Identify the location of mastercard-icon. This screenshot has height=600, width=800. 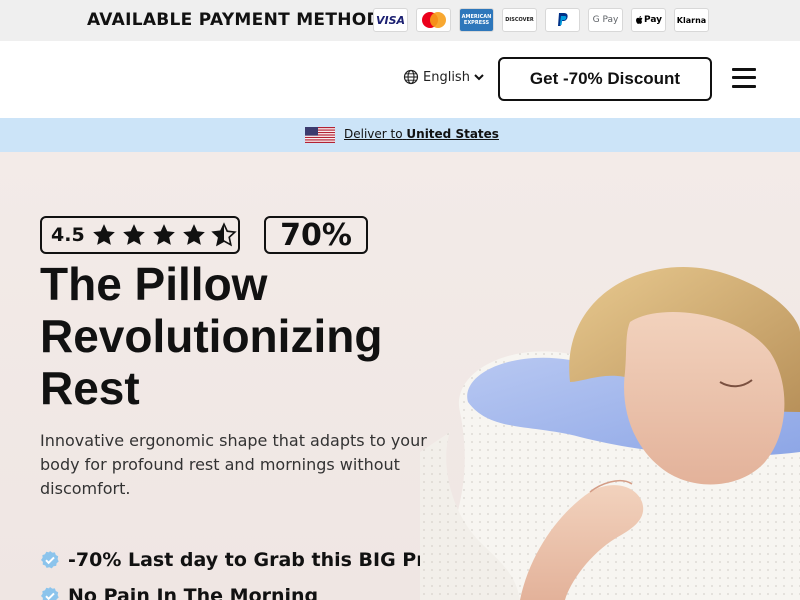
(433, 20).